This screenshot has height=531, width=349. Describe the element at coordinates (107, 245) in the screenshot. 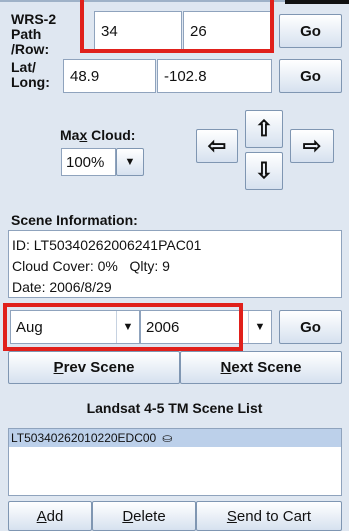

I see `scene-id-text: ID: LT50340262006241PAC01` at that location.